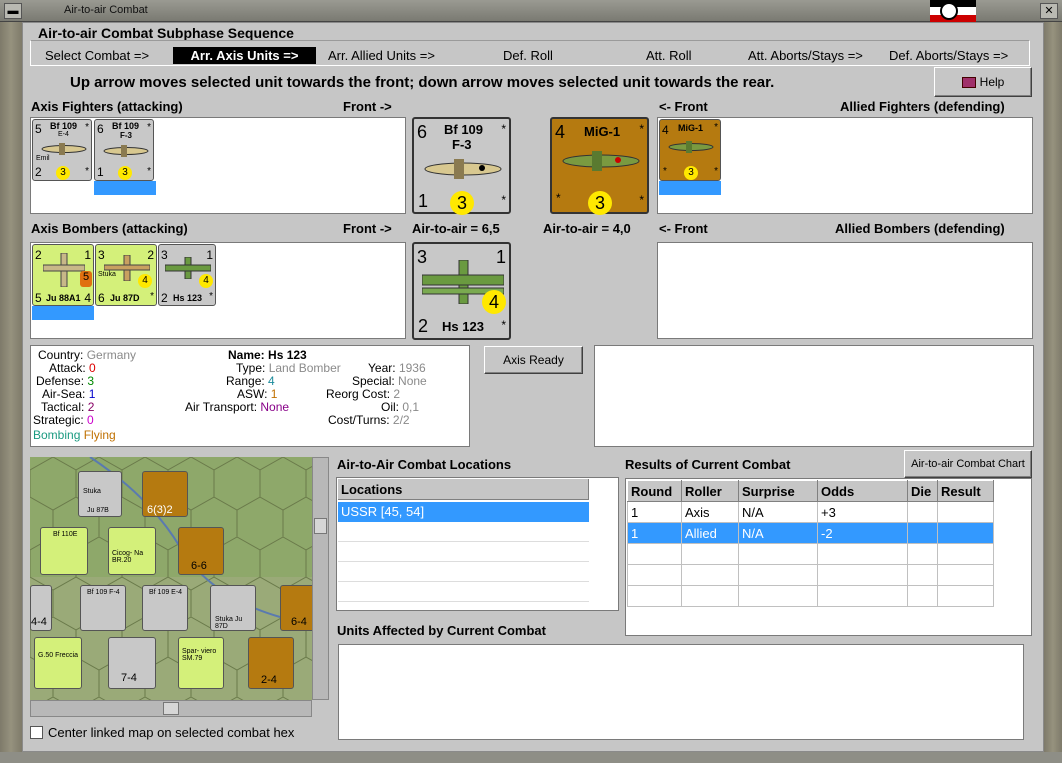 This screenshot has width=1062, height=763. What do you see at coordinates (320, 578) in the screenshot?
I see `map-vertical-scrollbar` at bounding box center [320, 578].